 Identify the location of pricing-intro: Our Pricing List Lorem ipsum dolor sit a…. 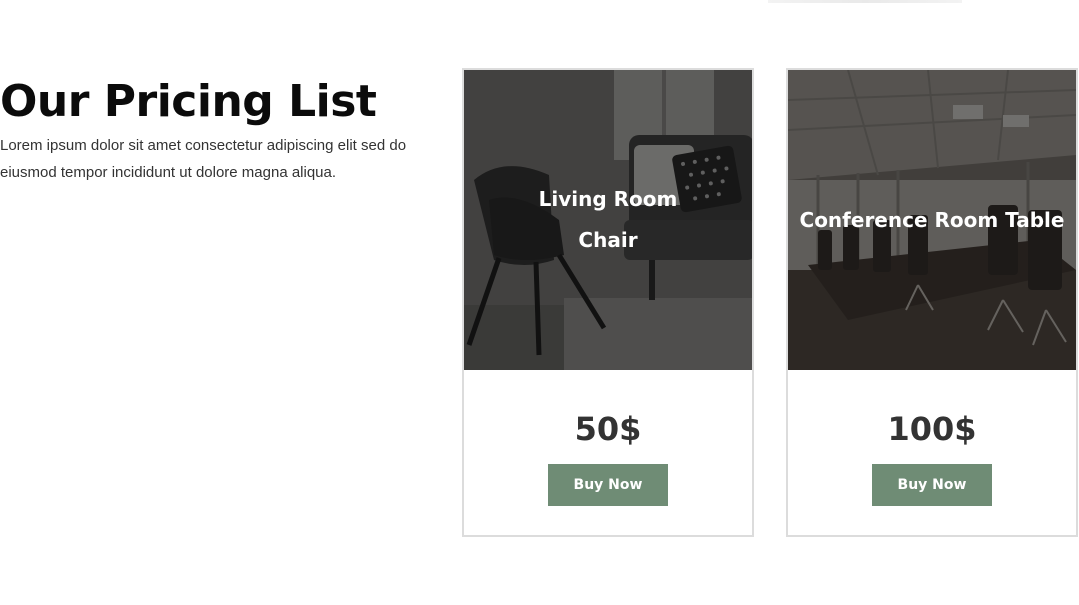
(220, 130).